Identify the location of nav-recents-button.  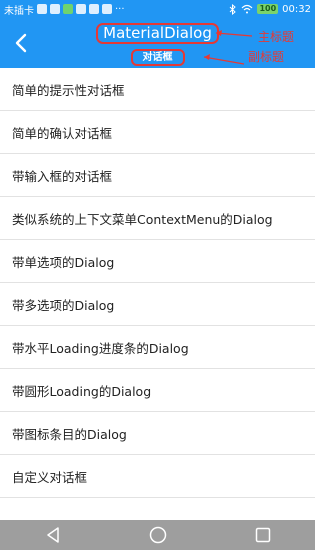
(263, 535).